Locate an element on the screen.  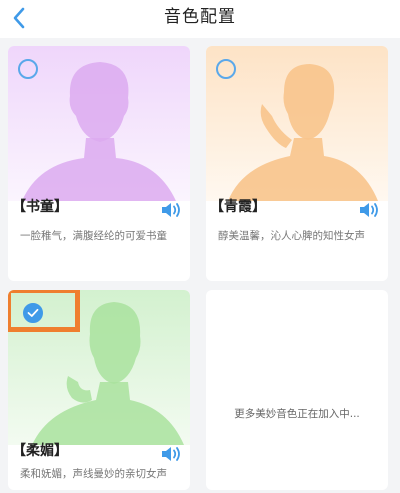
voice-name: 【青霞】 is located at coordinates (238, 207).